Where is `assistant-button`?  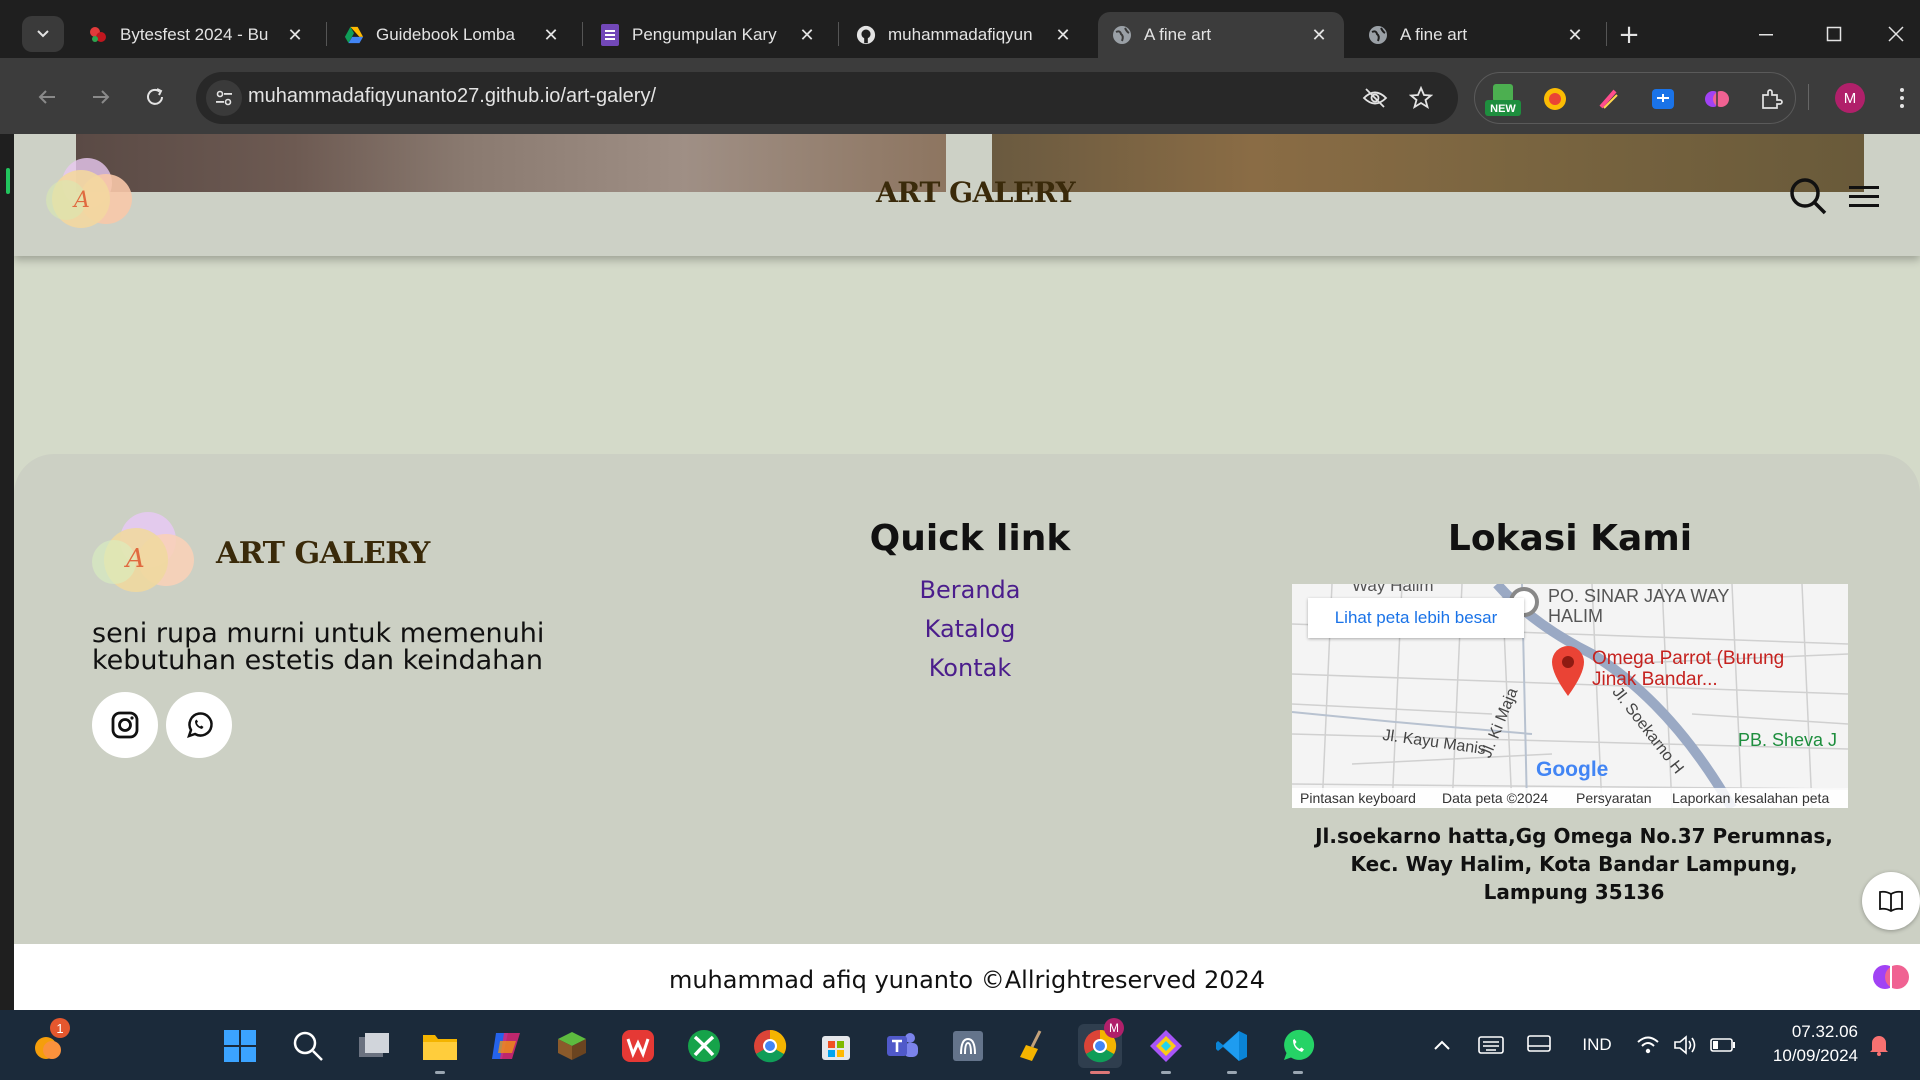
assistant-button is located at coordinates (1891, 977).